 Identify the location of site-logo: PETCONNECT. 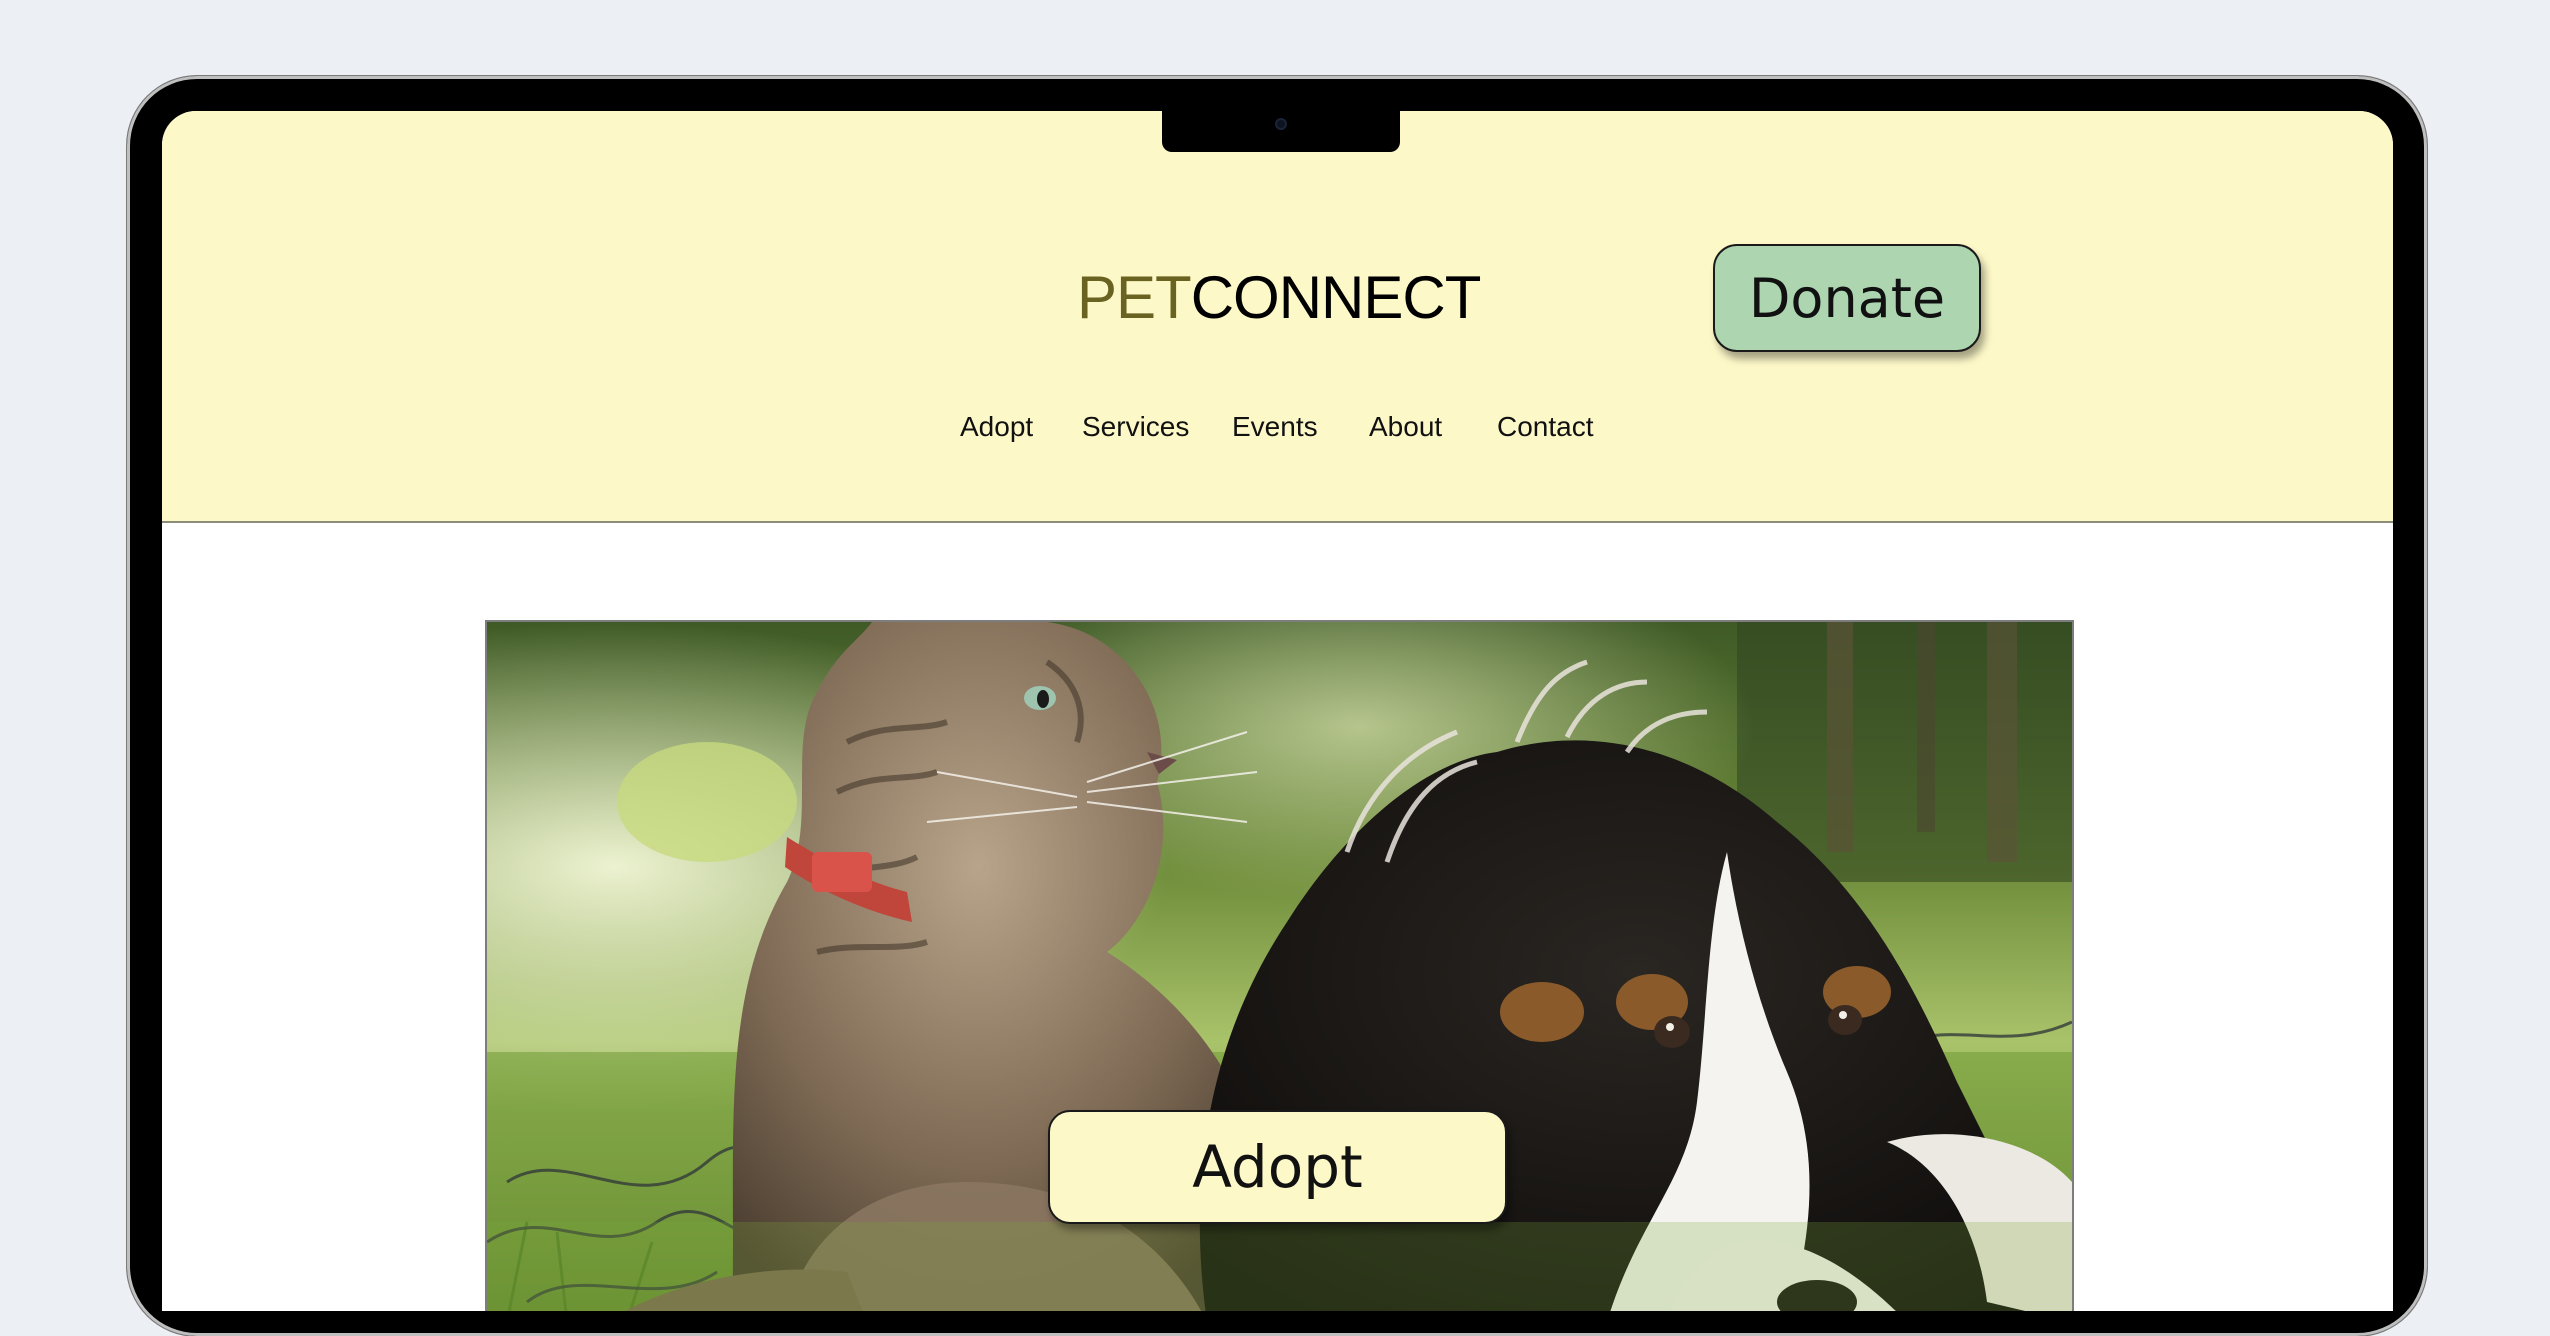
(1279, 297).